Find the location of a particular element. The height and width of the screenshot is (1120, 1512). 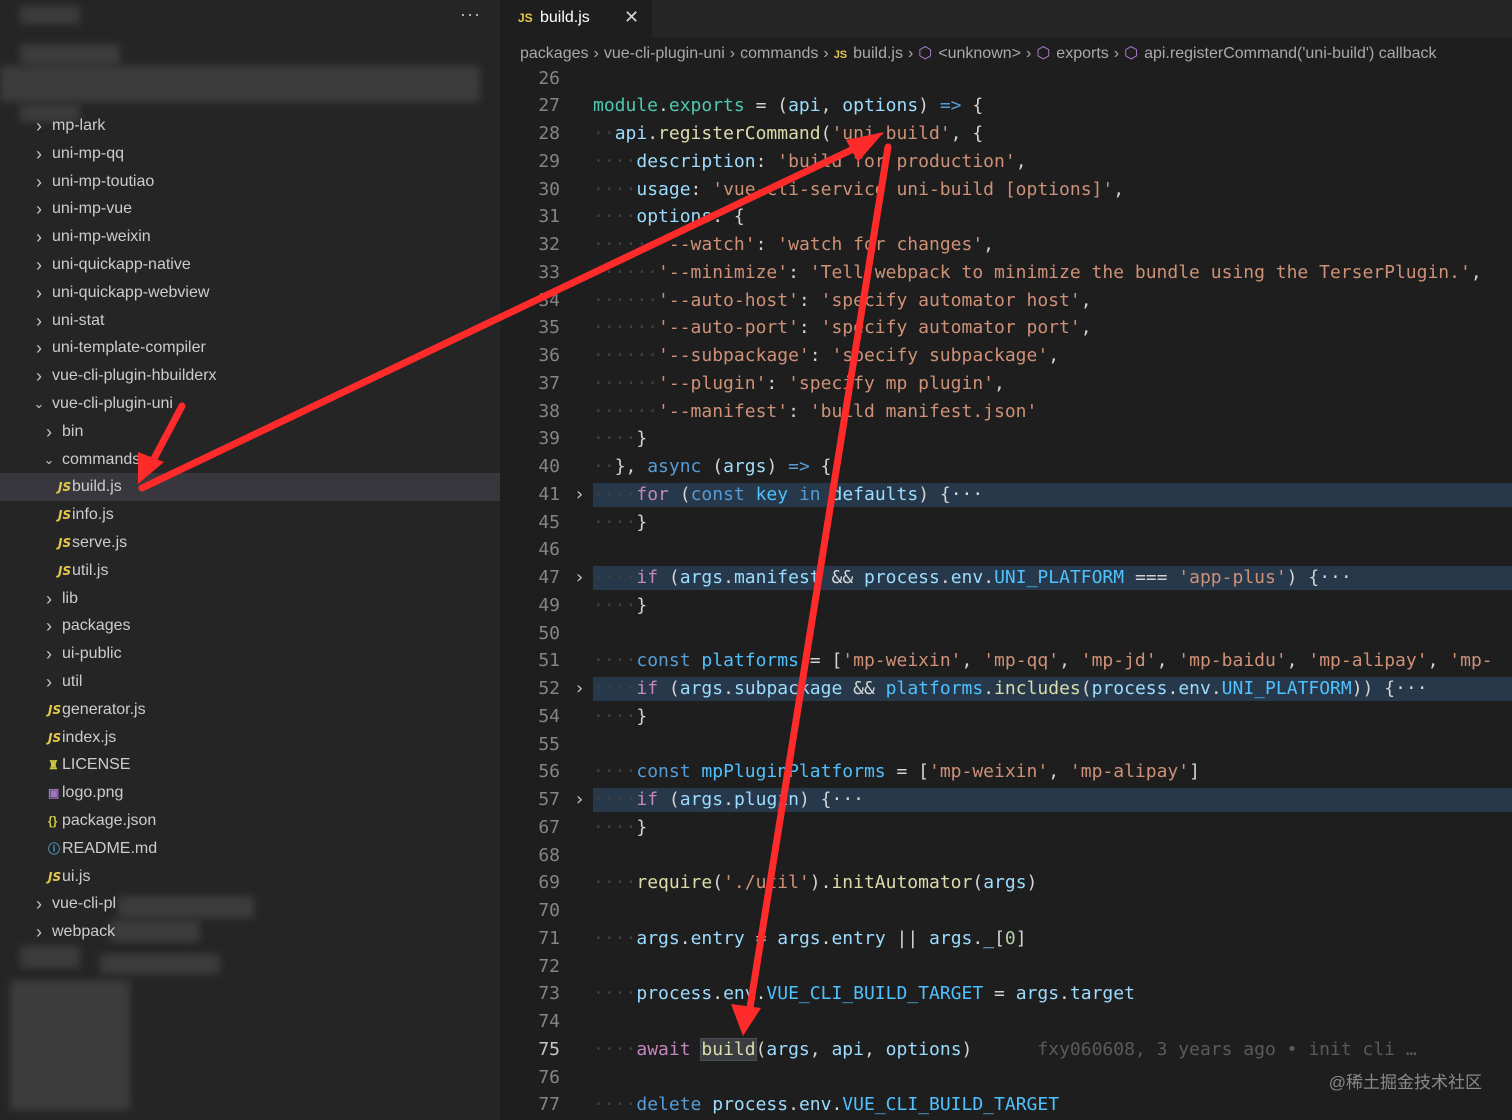

tree-item-logo-png: ▣ logo.png is located at coordinates (250, 793).